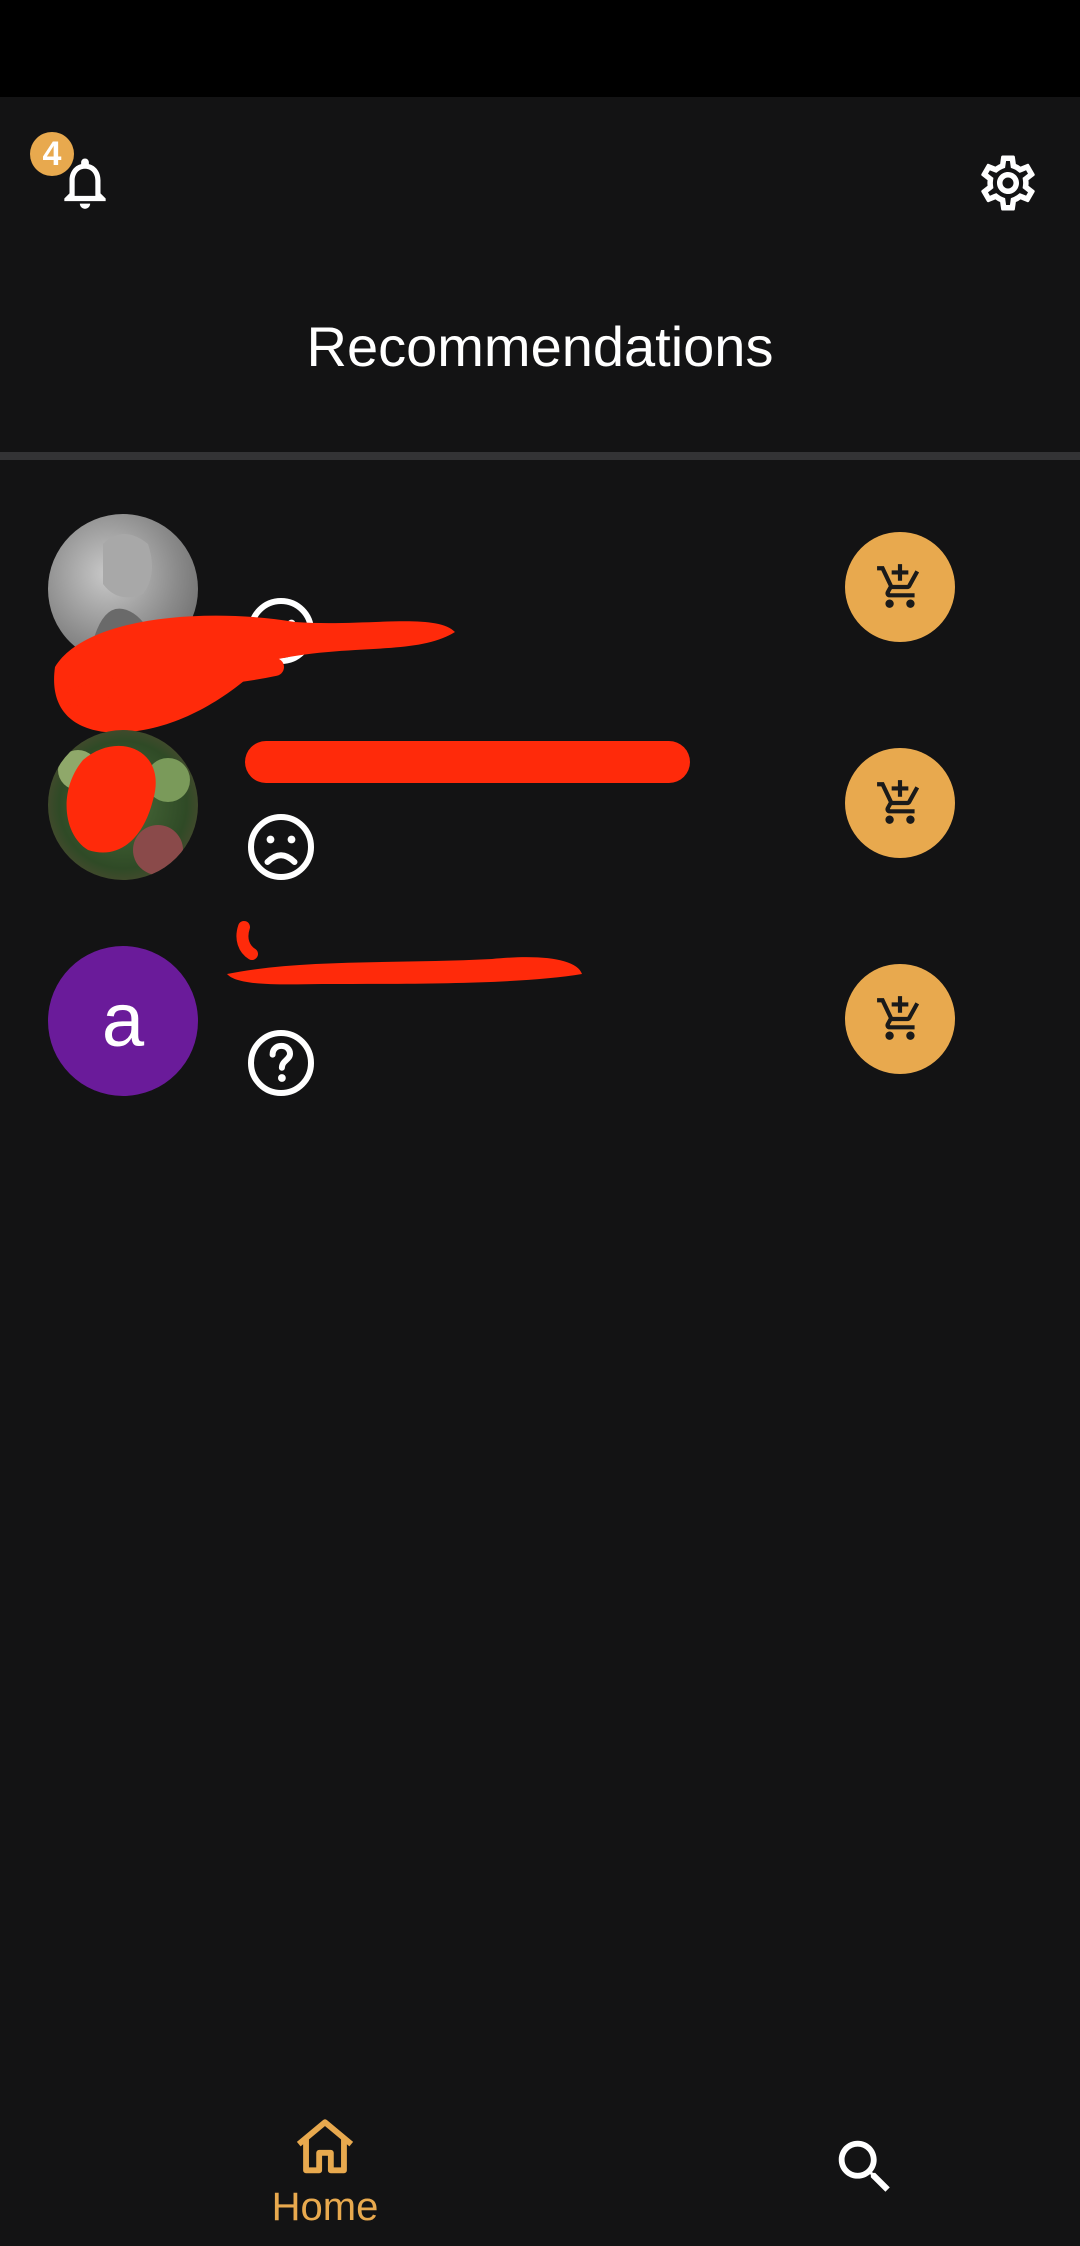 The width and height of the screenshot is (1080, 2246). Describe the element at coordinates (281, 1063) in the screenshot. I see `question-icon` at that location.